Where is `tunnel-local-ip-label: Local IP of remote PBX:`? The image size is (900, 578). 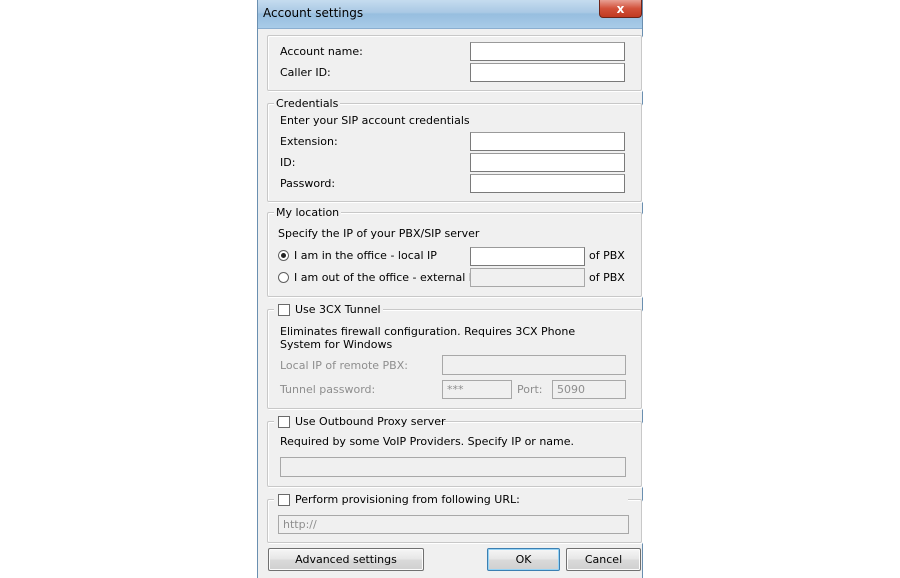
tunnel-local-ip-label: Local IP of remote PBX: is located at coordinates (344, 365).